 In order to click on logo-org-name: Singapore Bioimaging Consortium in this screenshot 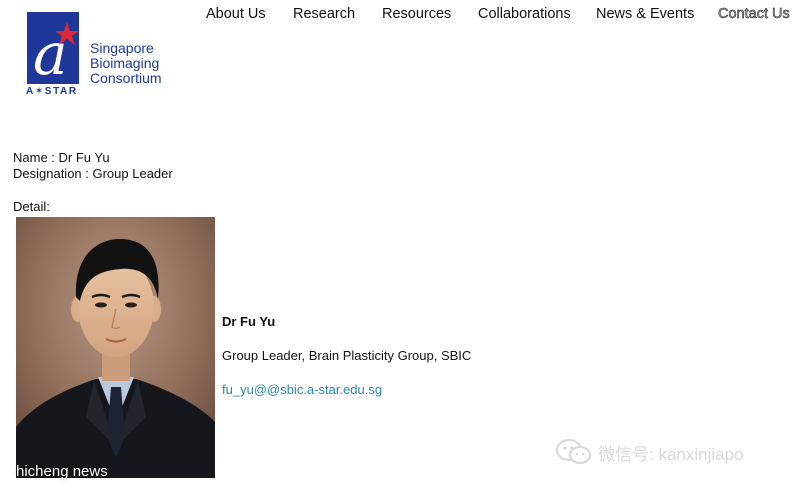, I will do `click(126, 63)`.